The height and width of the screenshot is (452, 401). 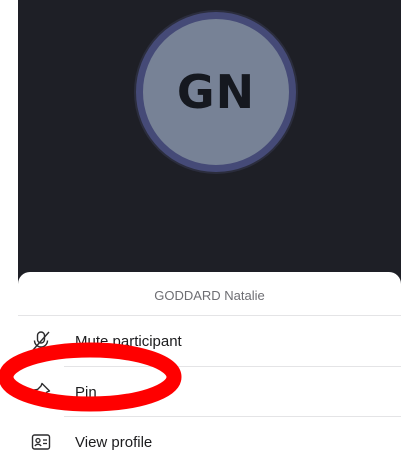 I want to click on pin-button: Pin, so click(x=209, y=392).